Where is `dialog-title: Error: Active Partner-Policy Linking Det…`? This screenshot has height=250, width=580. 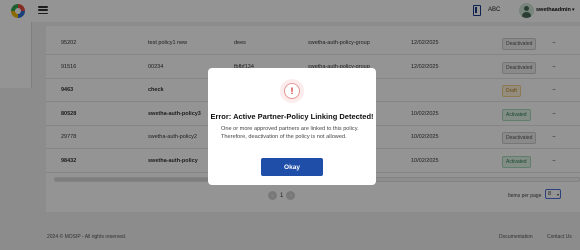
dialog-title: Error: Active Partner-Policy Linking Det… is located at coordinates (292, 116).